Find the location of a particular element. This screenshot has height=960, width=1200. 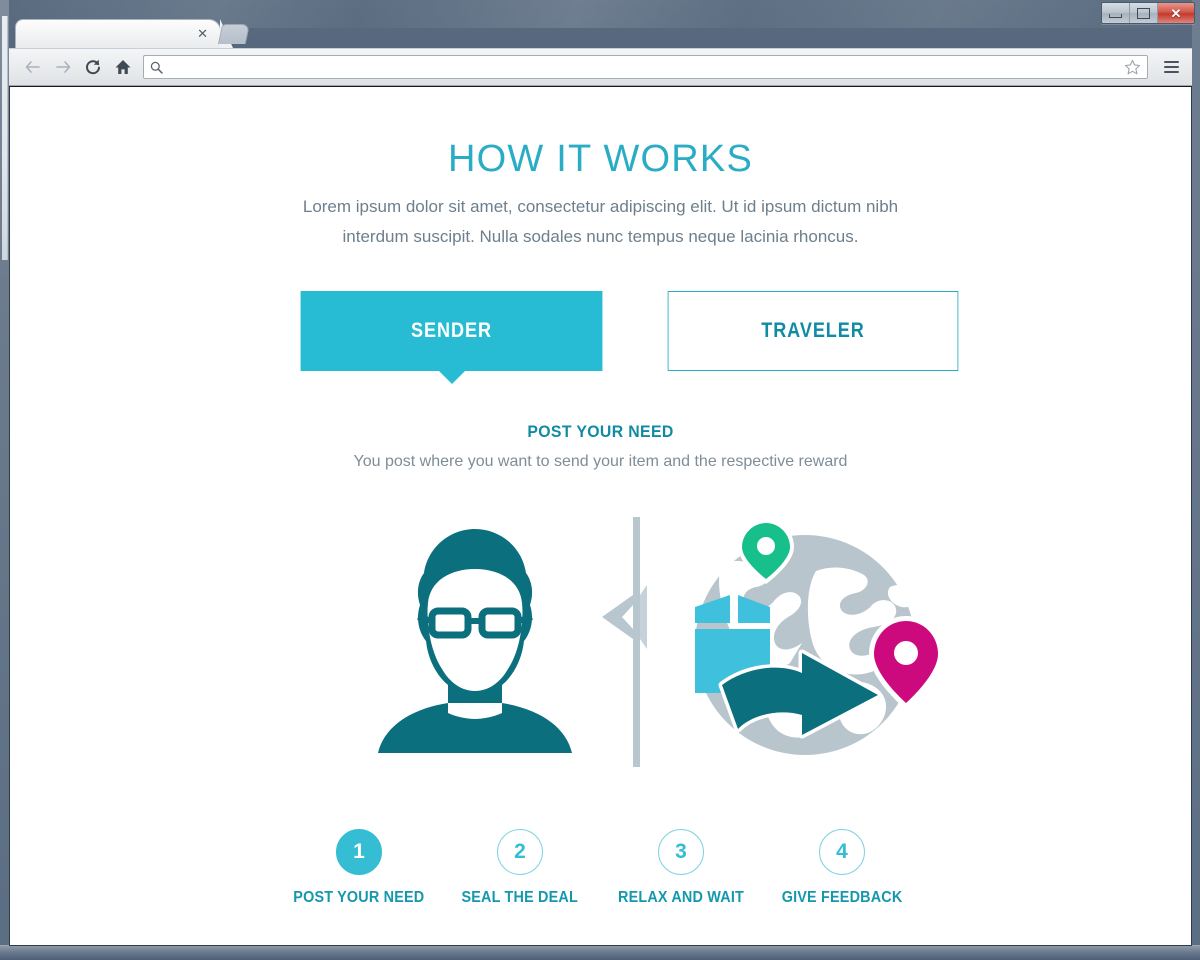

browser-menu-button is located at coordinates (1171, 67).